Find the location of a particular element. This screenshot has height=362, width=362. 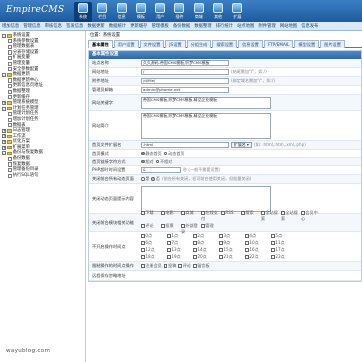

checkbox-option: 评论 is located at coordinates (184, 266).